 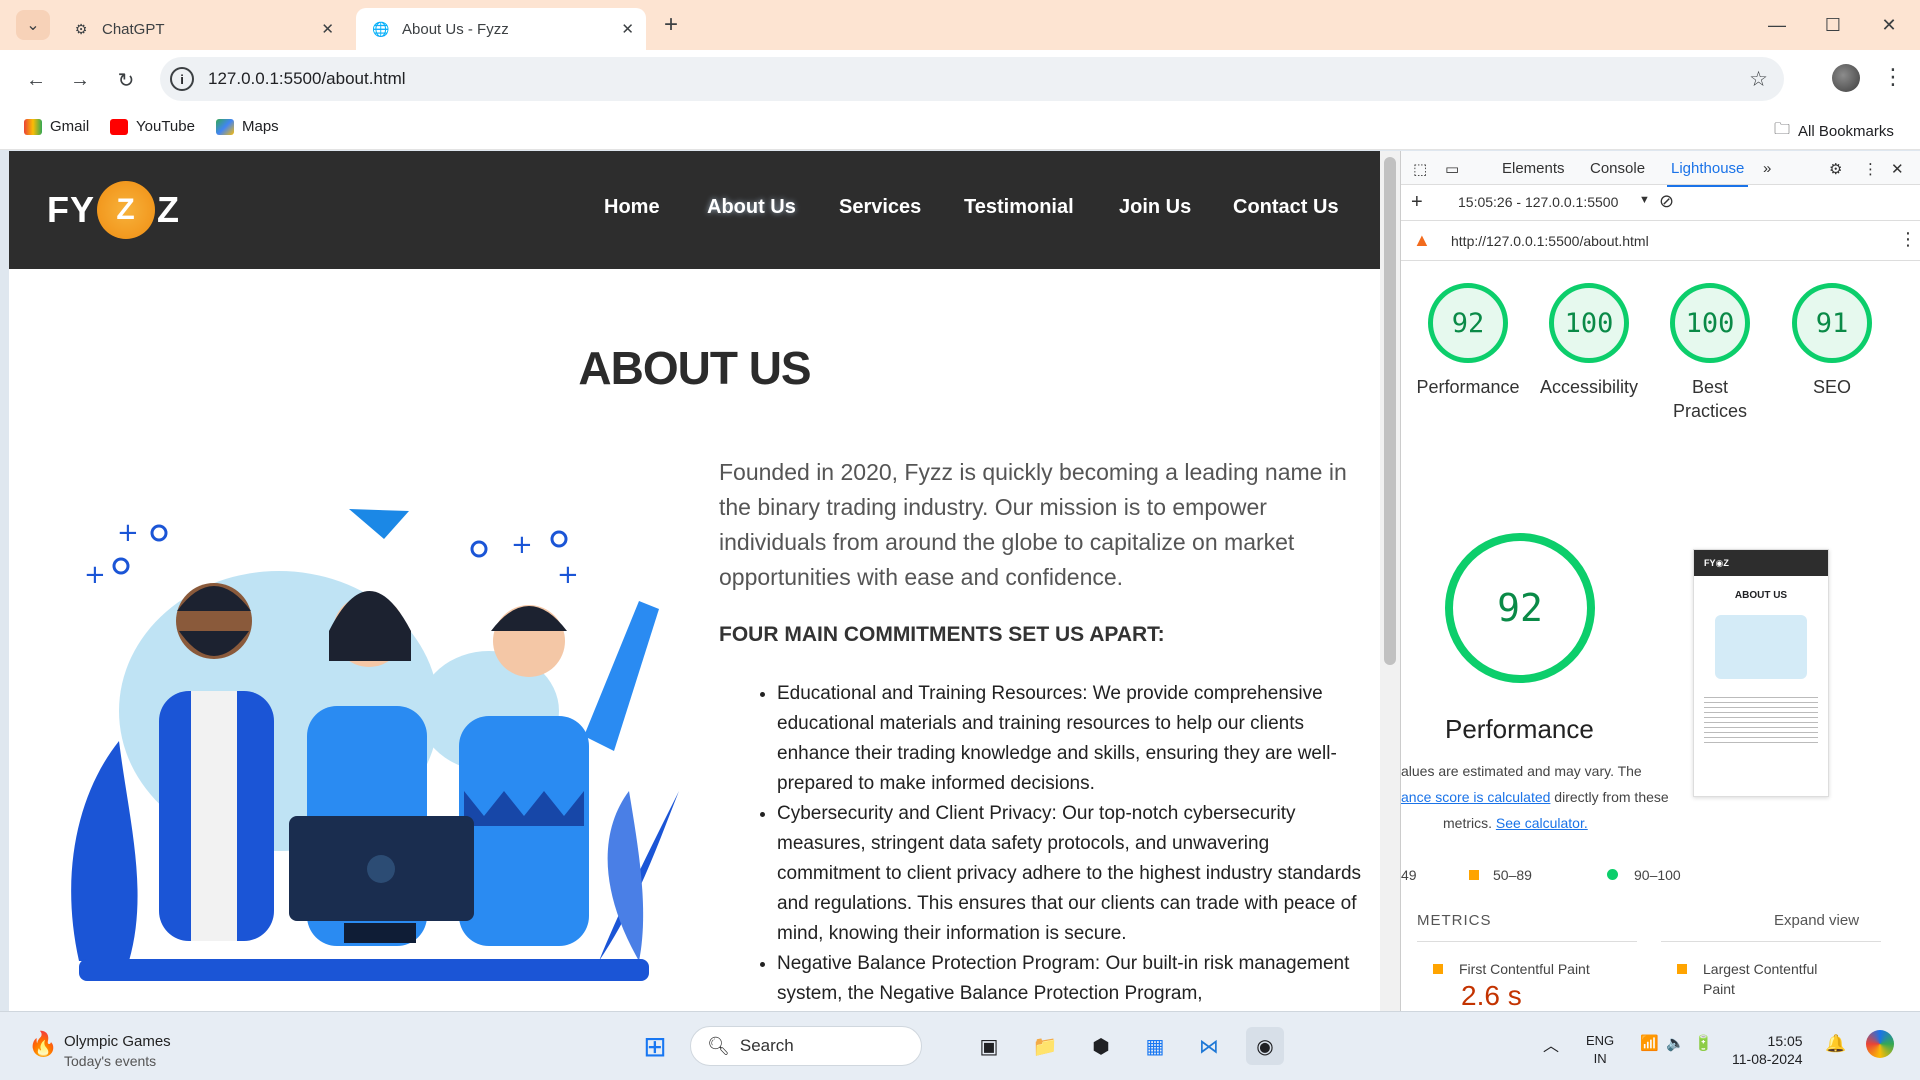 I want to click on score-gauge-seo: 91, so click(x=1832, y=323).